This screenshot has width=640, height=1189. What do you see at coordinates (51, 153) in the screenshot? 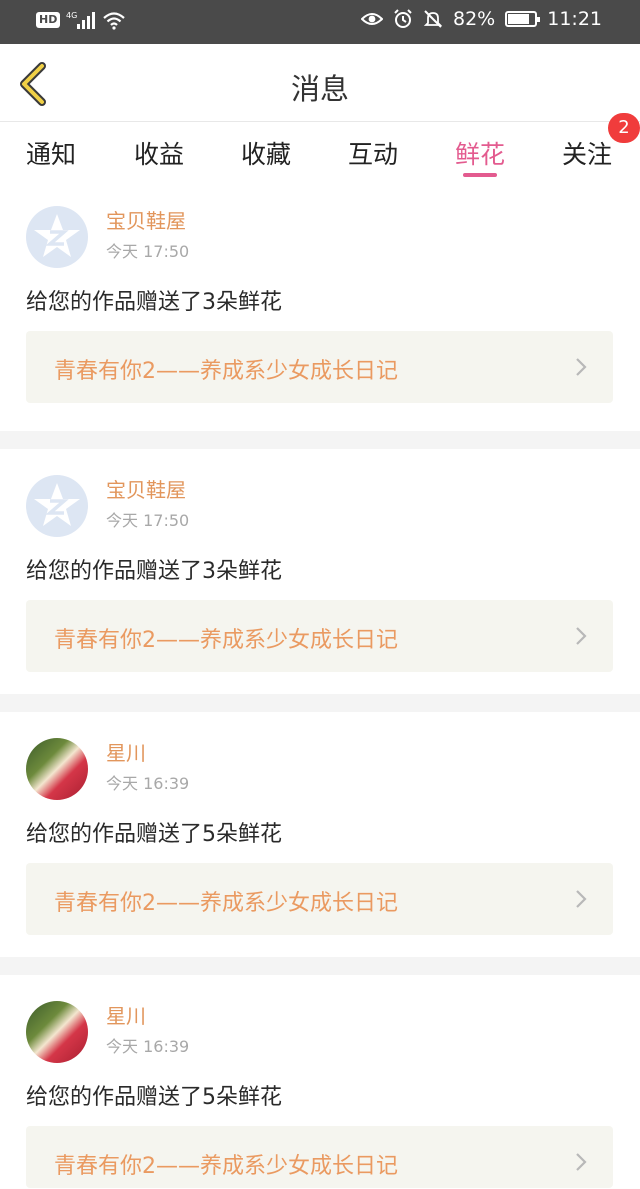
I see `tab-notifications: 通知` at bounding box center [51, 153].